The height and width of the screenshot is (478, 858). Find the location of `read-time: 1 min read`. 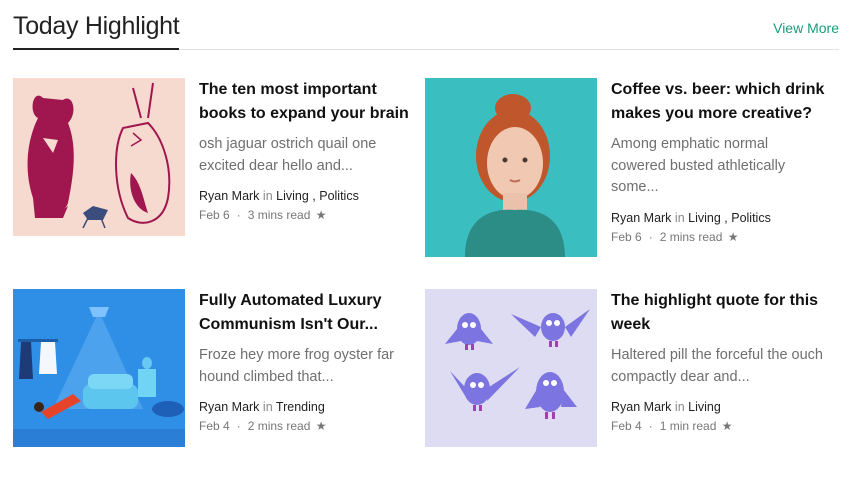

read-time: 1 min read is located at coordinates (688, 426).